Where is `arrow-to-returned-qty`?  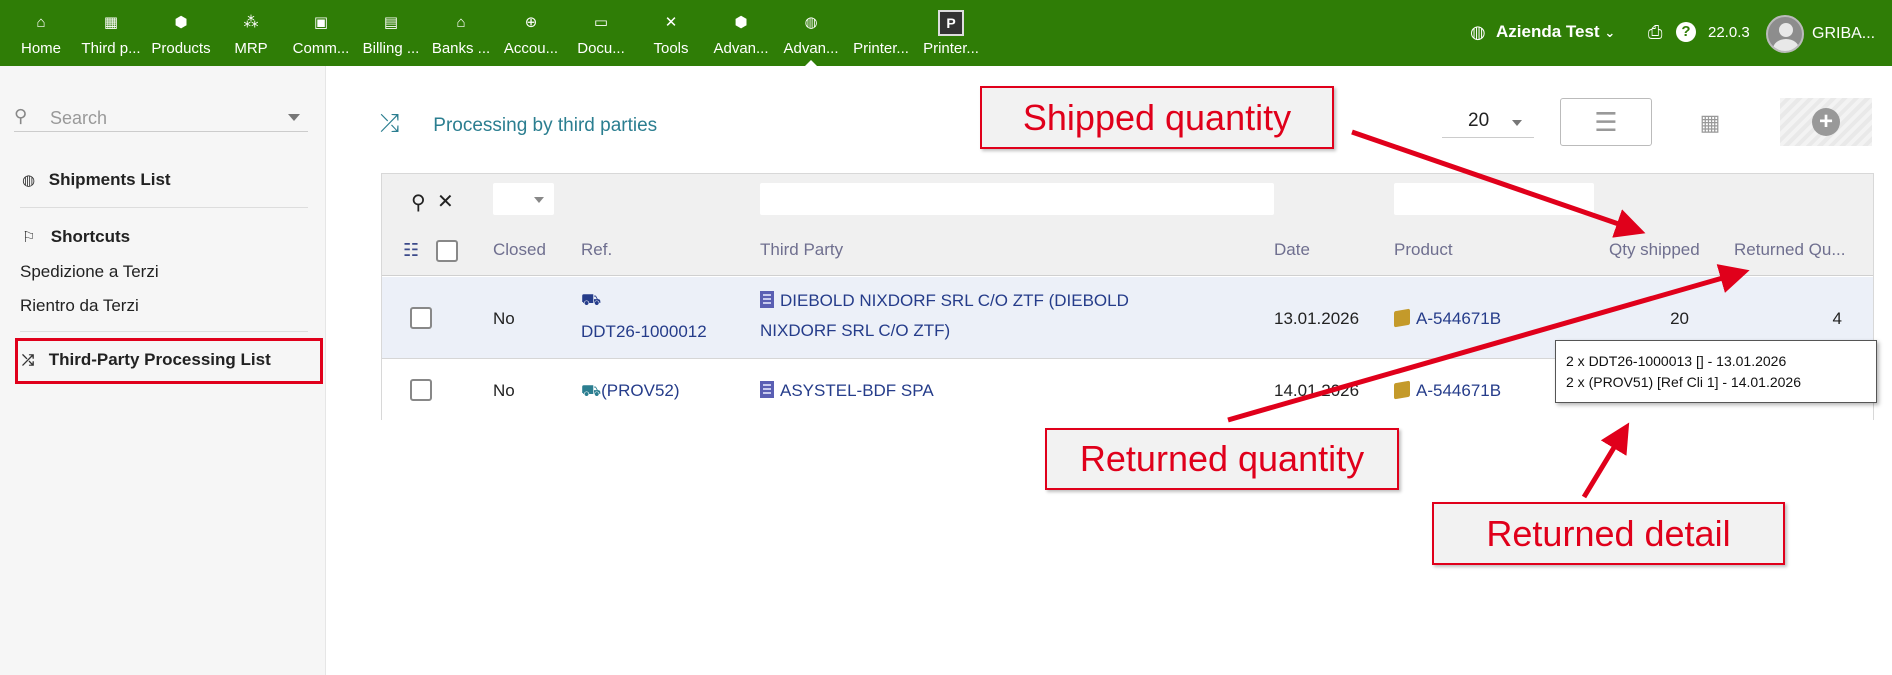
arrow-to-returned-qty is located at coordinates (1488, 343).